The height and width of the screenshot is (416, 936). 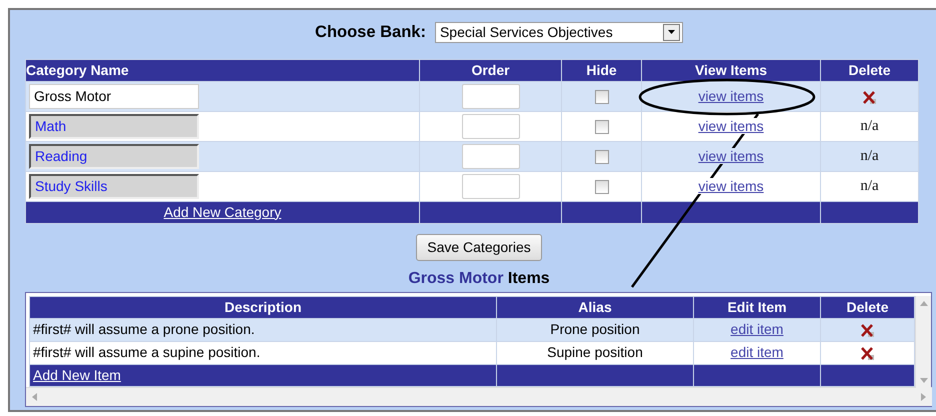 I want to click on category-name-field: Reading, so click(x=114, y=156).